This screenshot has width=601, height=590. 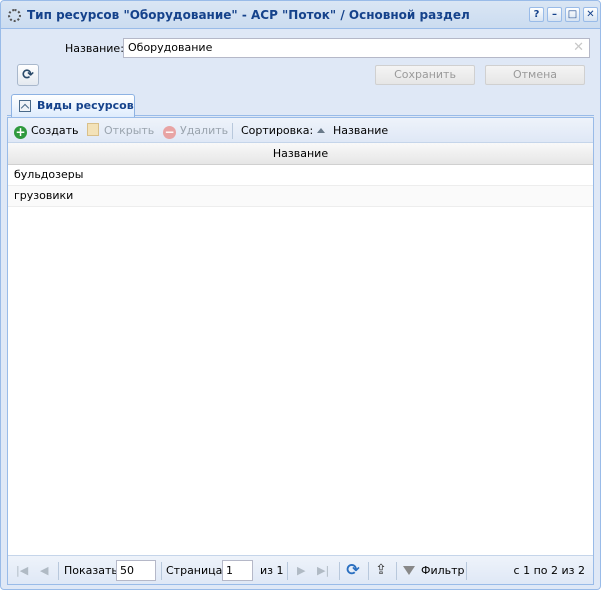 I want to click on sort-field-label: Название, so click(x=361, y=130).